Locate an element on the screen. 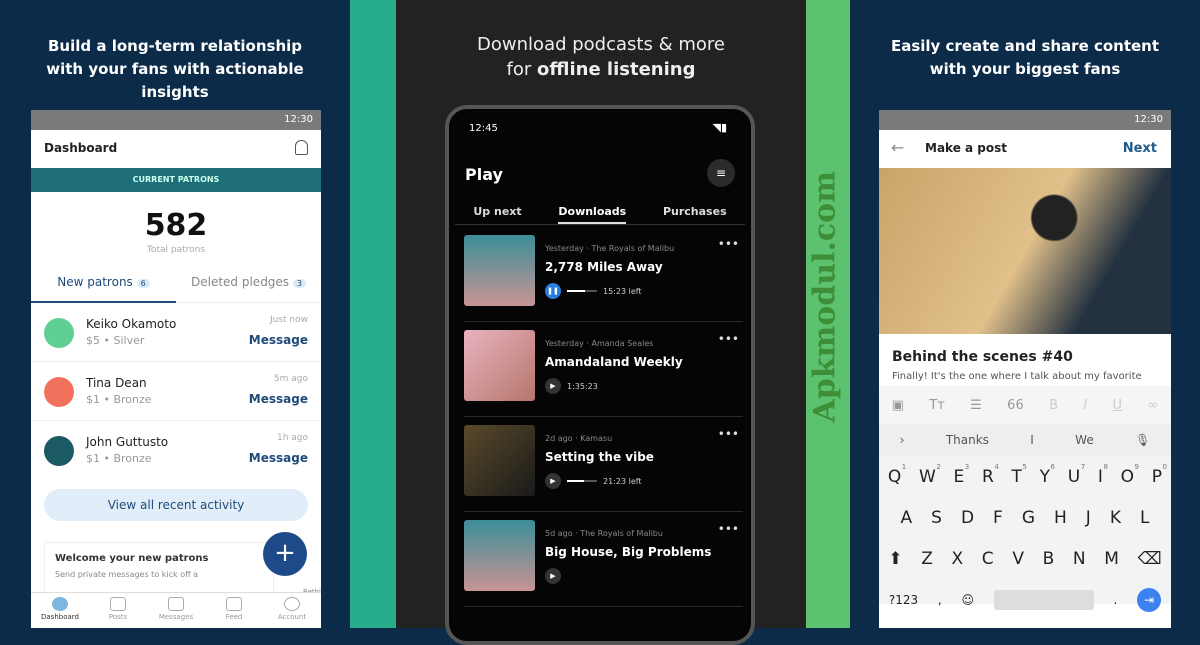  key-v: V is located at coordinates (1018, 559).